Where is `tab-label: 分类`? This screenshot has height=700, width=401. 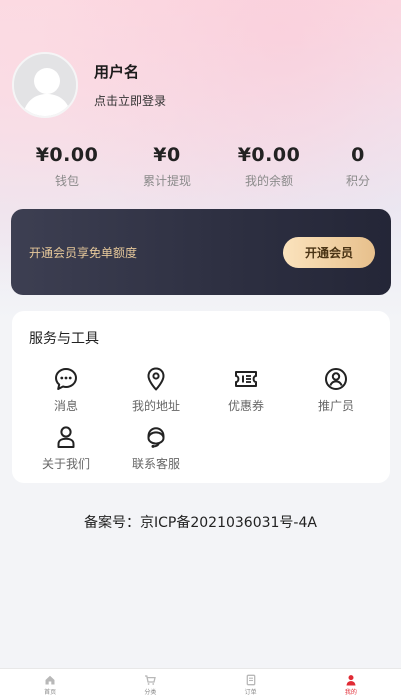
tab-label: 分类 is located at coordinates (150, 692).